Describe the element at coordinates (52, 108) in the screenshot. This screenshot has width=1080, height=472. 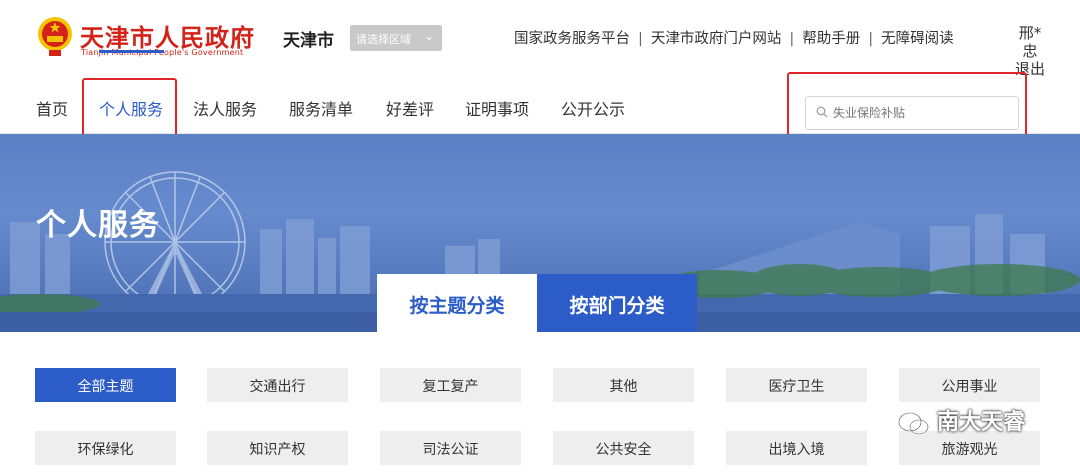
I see `nav-home: 首页` at that location.